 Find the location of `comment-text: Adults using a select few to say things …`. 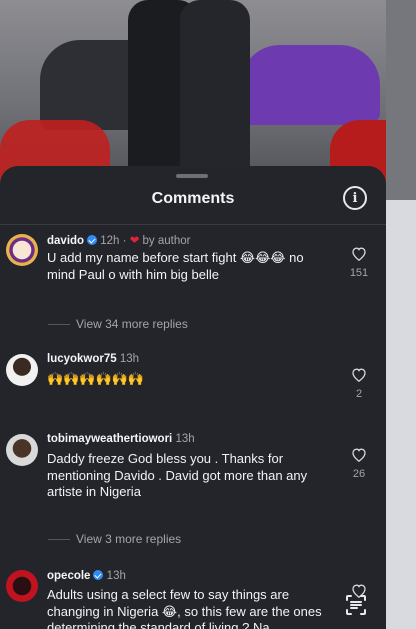

comment-text: Adults using a select few to say things … is located at coordinates (184, 608).